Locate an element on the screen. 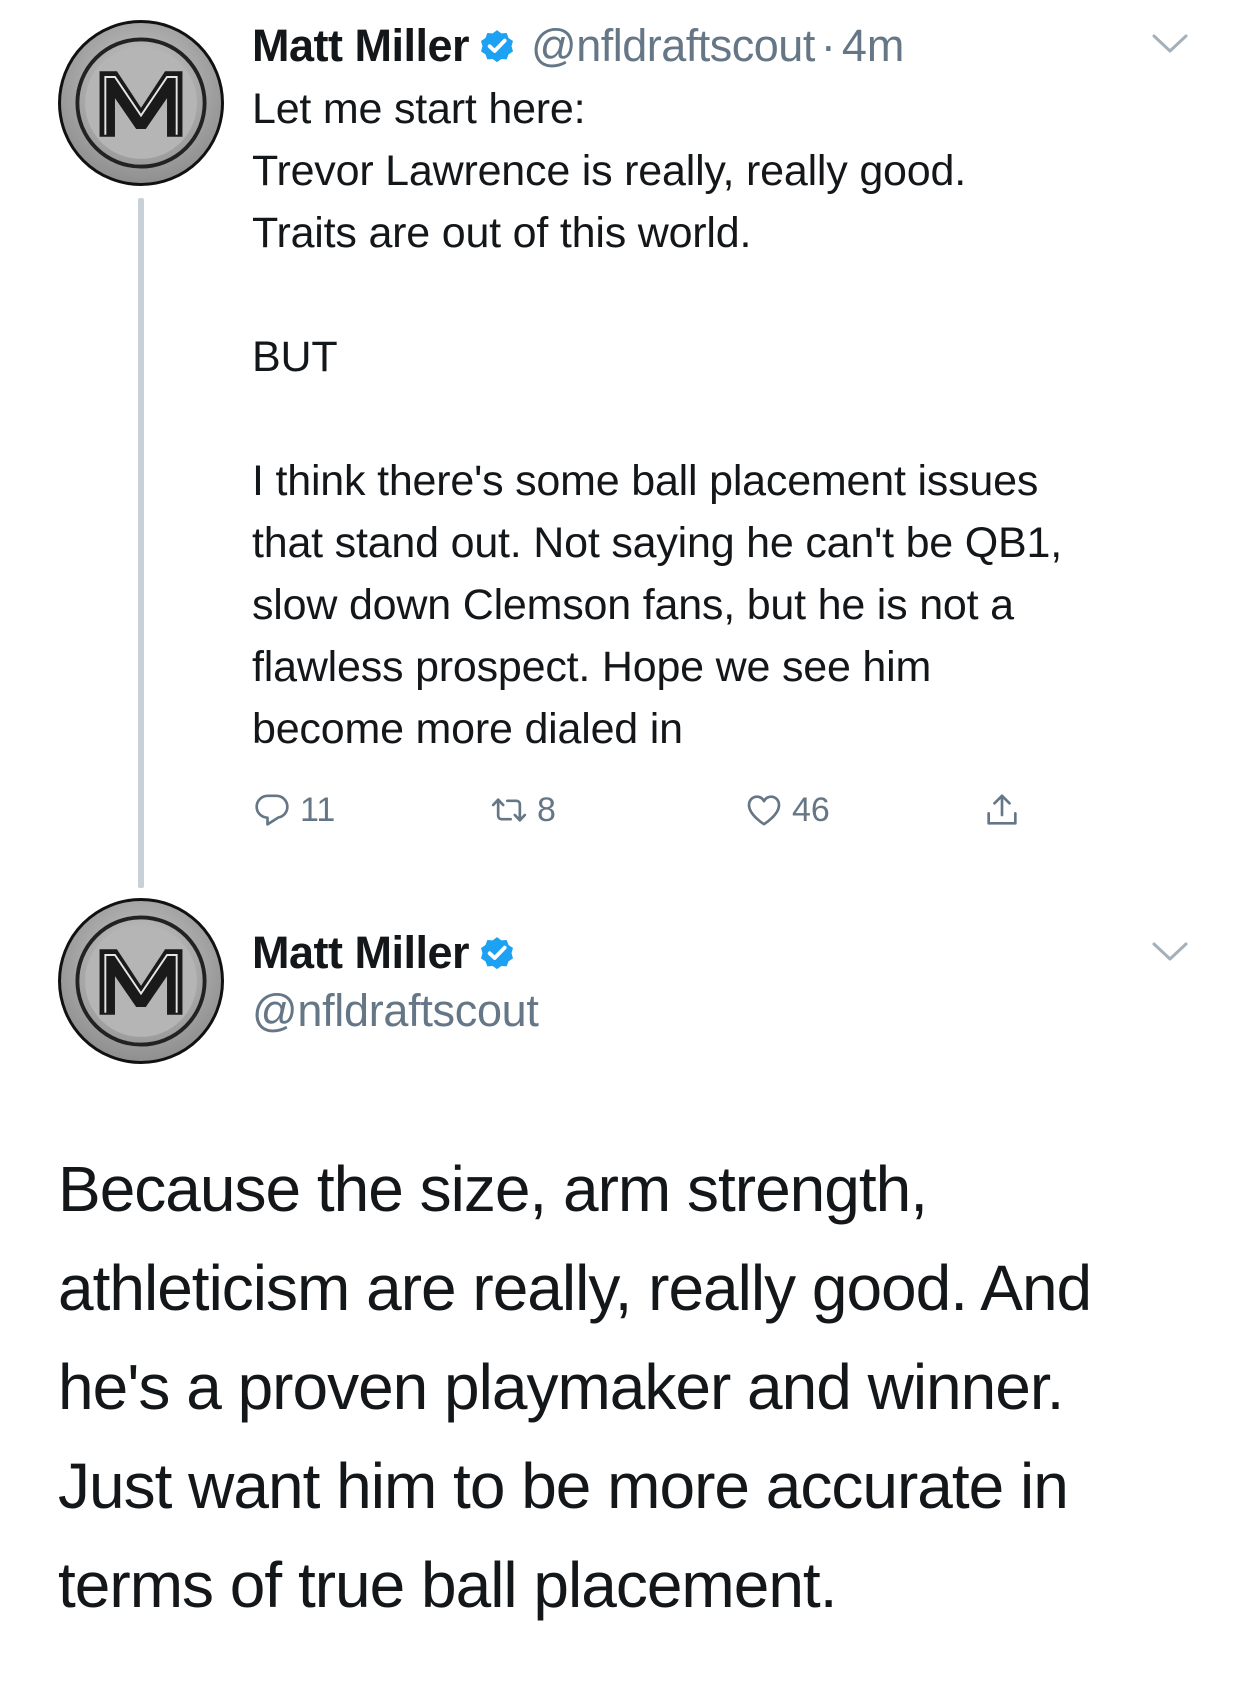  tweet-header: Matt Miller is located at coordinates (391, 953).